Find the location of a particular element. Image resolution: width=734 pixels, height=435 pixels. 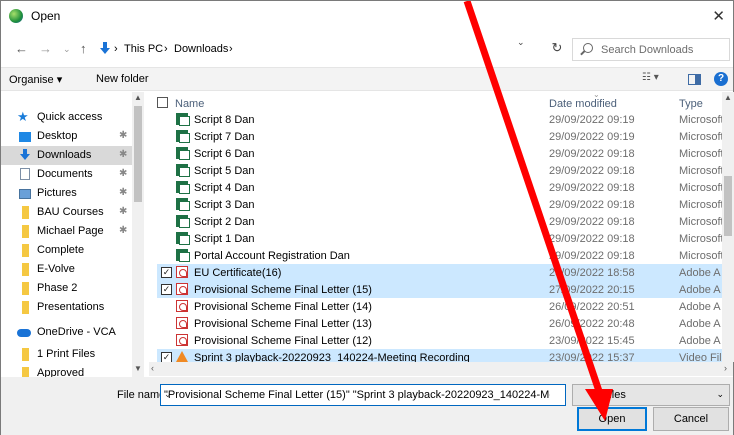

organise-button: Organise ▾ is located at coordinates (35, 79).